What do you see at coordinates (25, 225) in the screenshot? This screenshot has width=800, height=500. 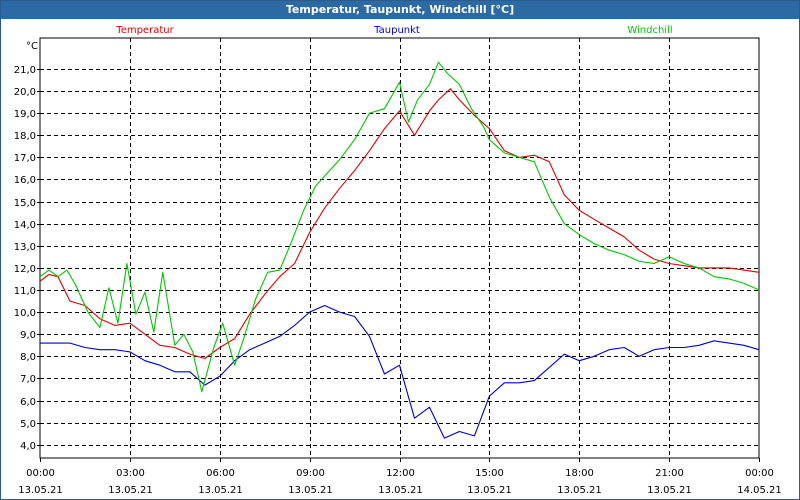 I see `y-tick-label: 14,0` at bounding box center [25, 225].